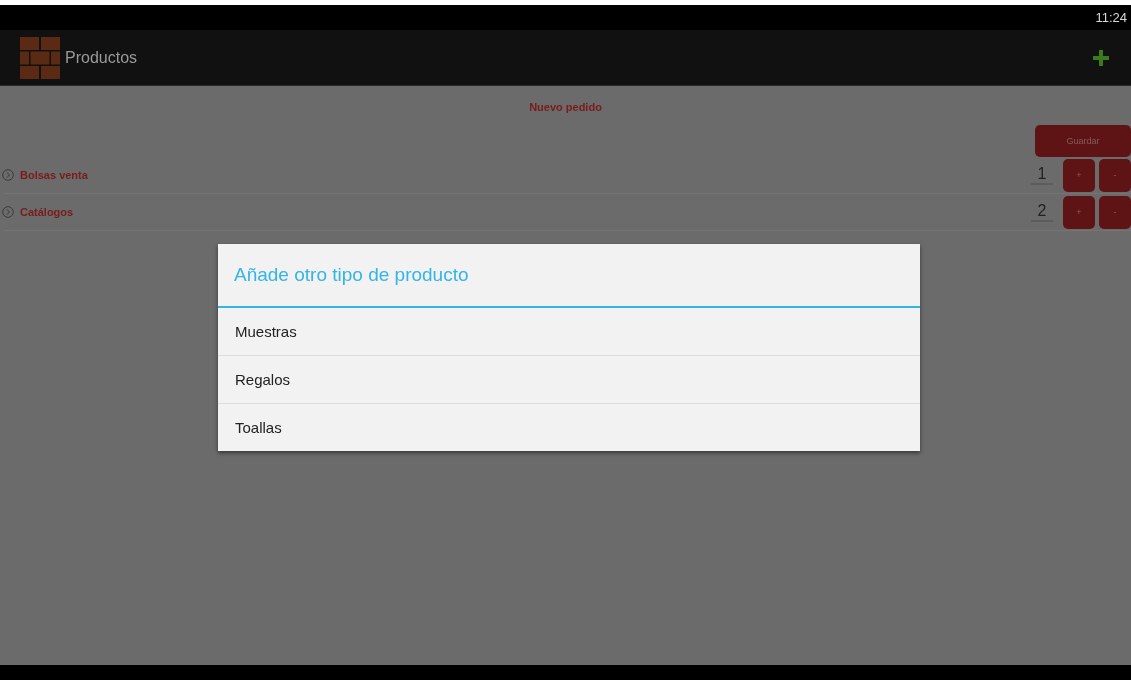 This screenshot has width=1131, height=680. What do you see at coordinates (1042, 175) in the screenshot?
I see `quantity-field: 1` at bounding box center [1042, 175].